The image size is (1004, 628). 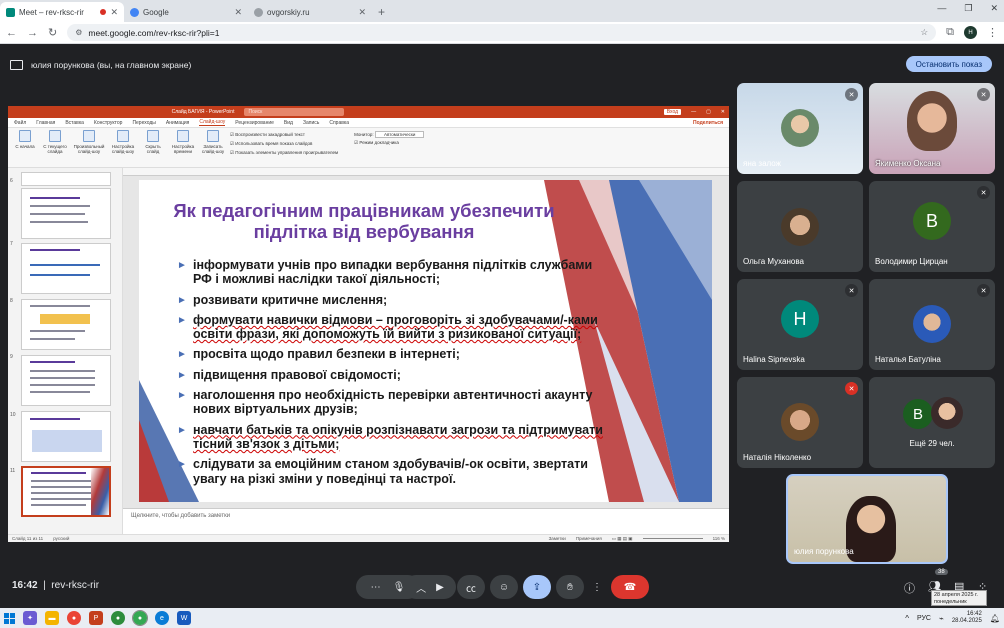 I want to click on windows-start-icon, so click(x=9, y=618).